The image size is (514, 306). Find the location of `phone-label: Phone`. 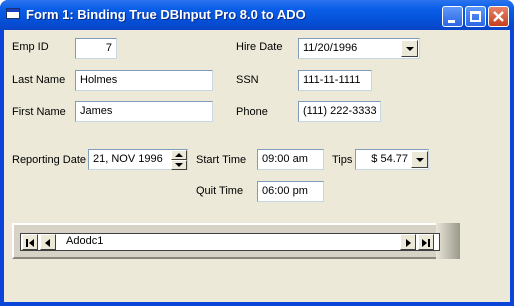

phone-label: Phone is located at coordinates (252, 112).